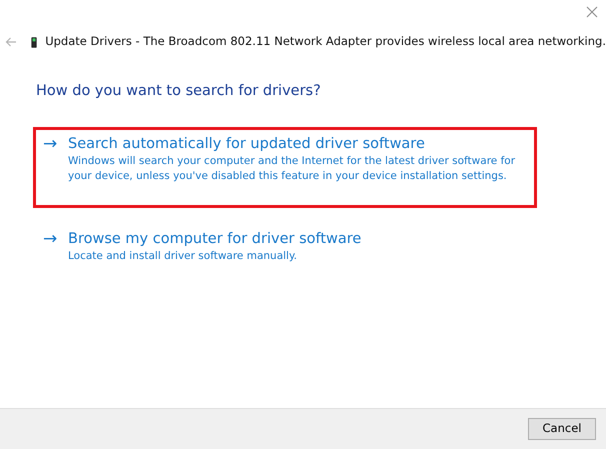  Describe the element at coordinates (247, 144) in the screenshot. I see `option-title: Search automatically for updated driver software` at that location.